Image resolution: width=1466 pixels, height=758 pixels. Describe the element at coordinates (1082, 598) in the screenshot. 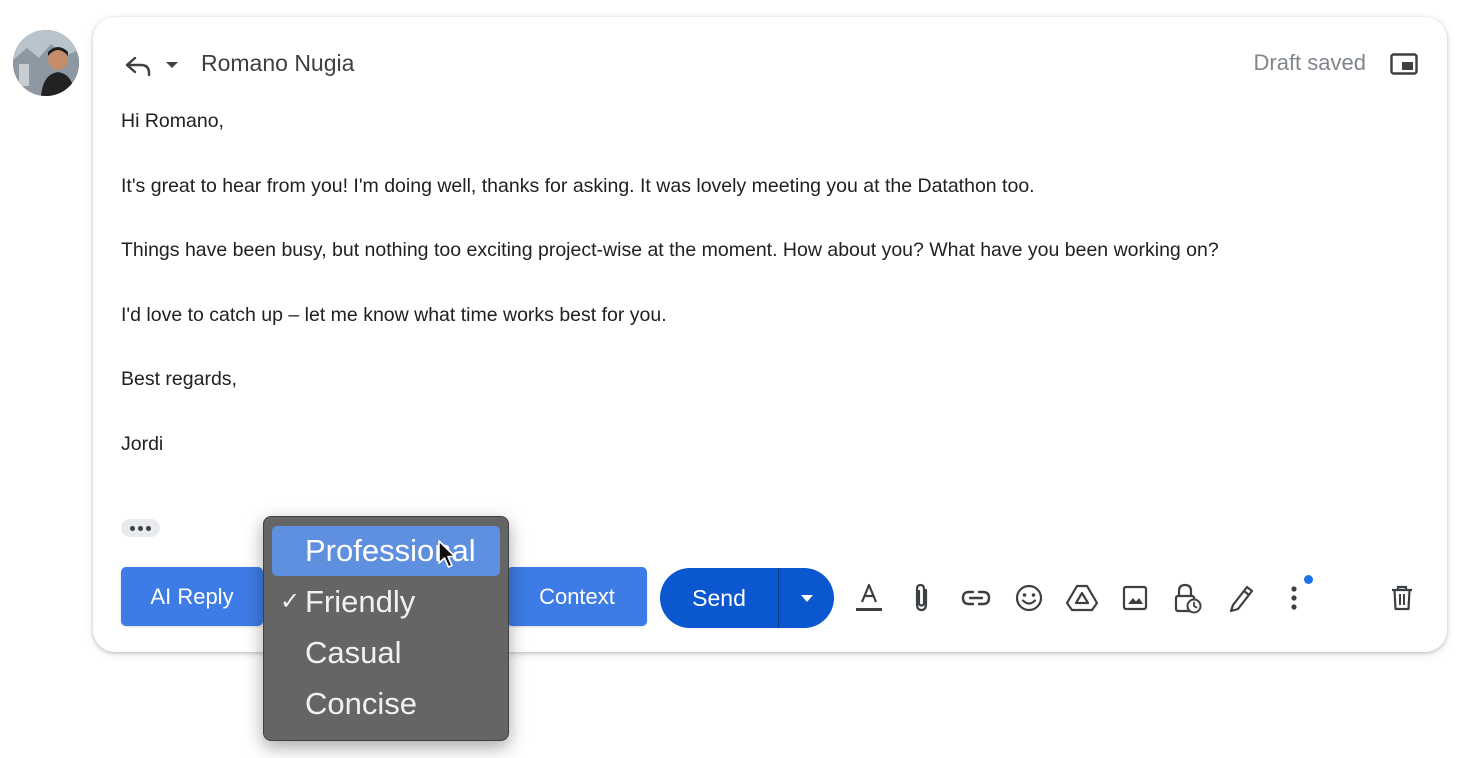

I see `drive-icon` at that location.